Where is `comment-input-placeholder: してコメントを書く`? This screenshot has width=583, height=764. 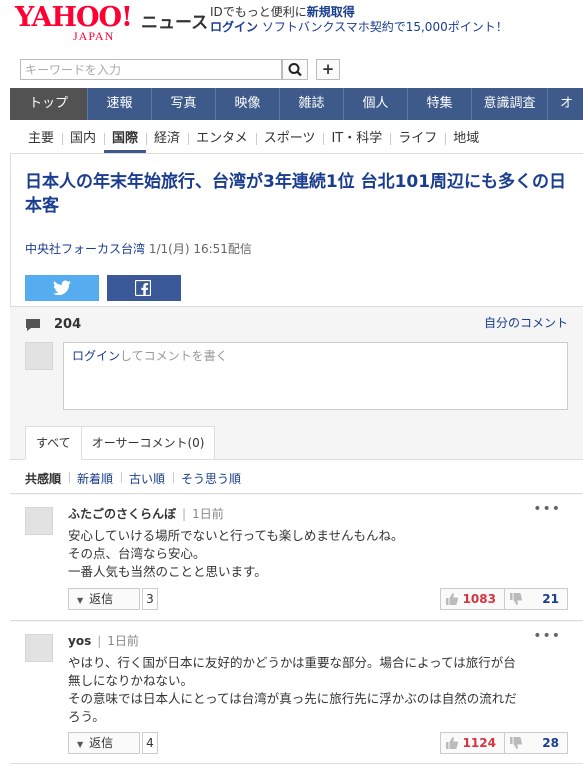
comment-input-placeholder: してコメントを書く is located at coordinates (174, 356).